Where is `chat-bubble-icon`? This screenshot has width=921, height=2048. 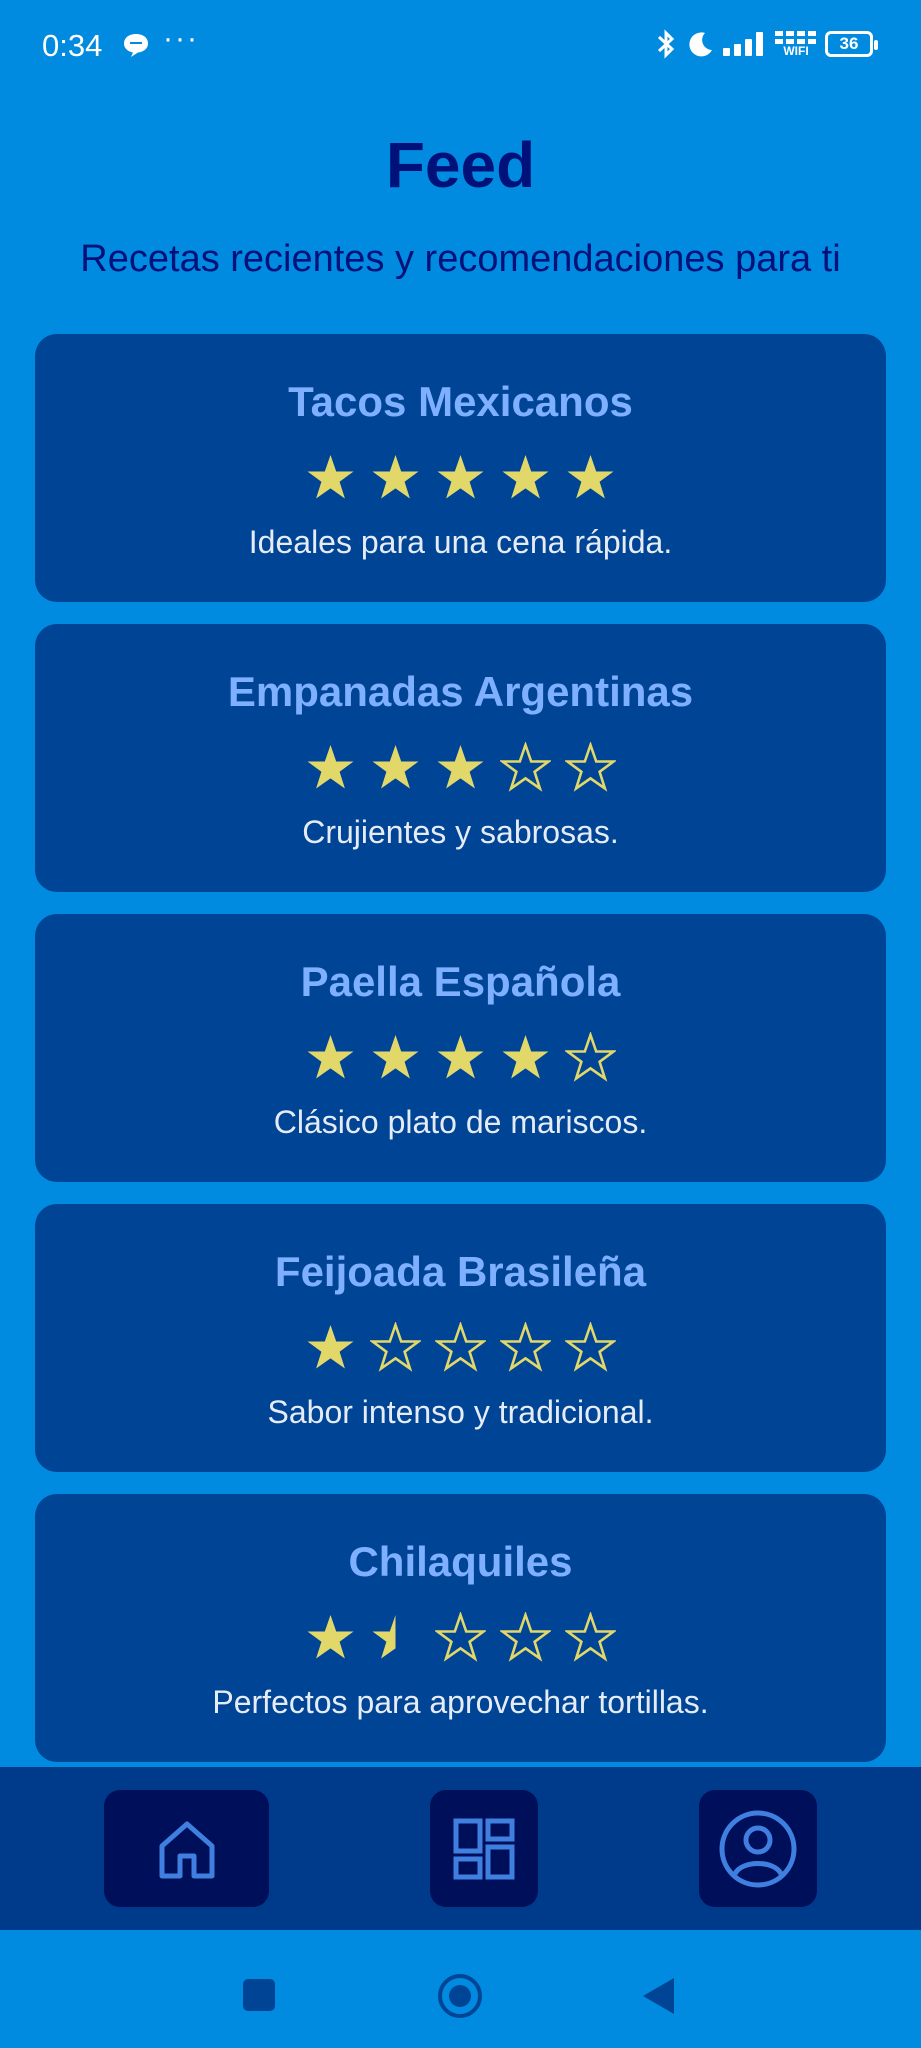
chat-bubble-icon is located at coordinates (136, 45).